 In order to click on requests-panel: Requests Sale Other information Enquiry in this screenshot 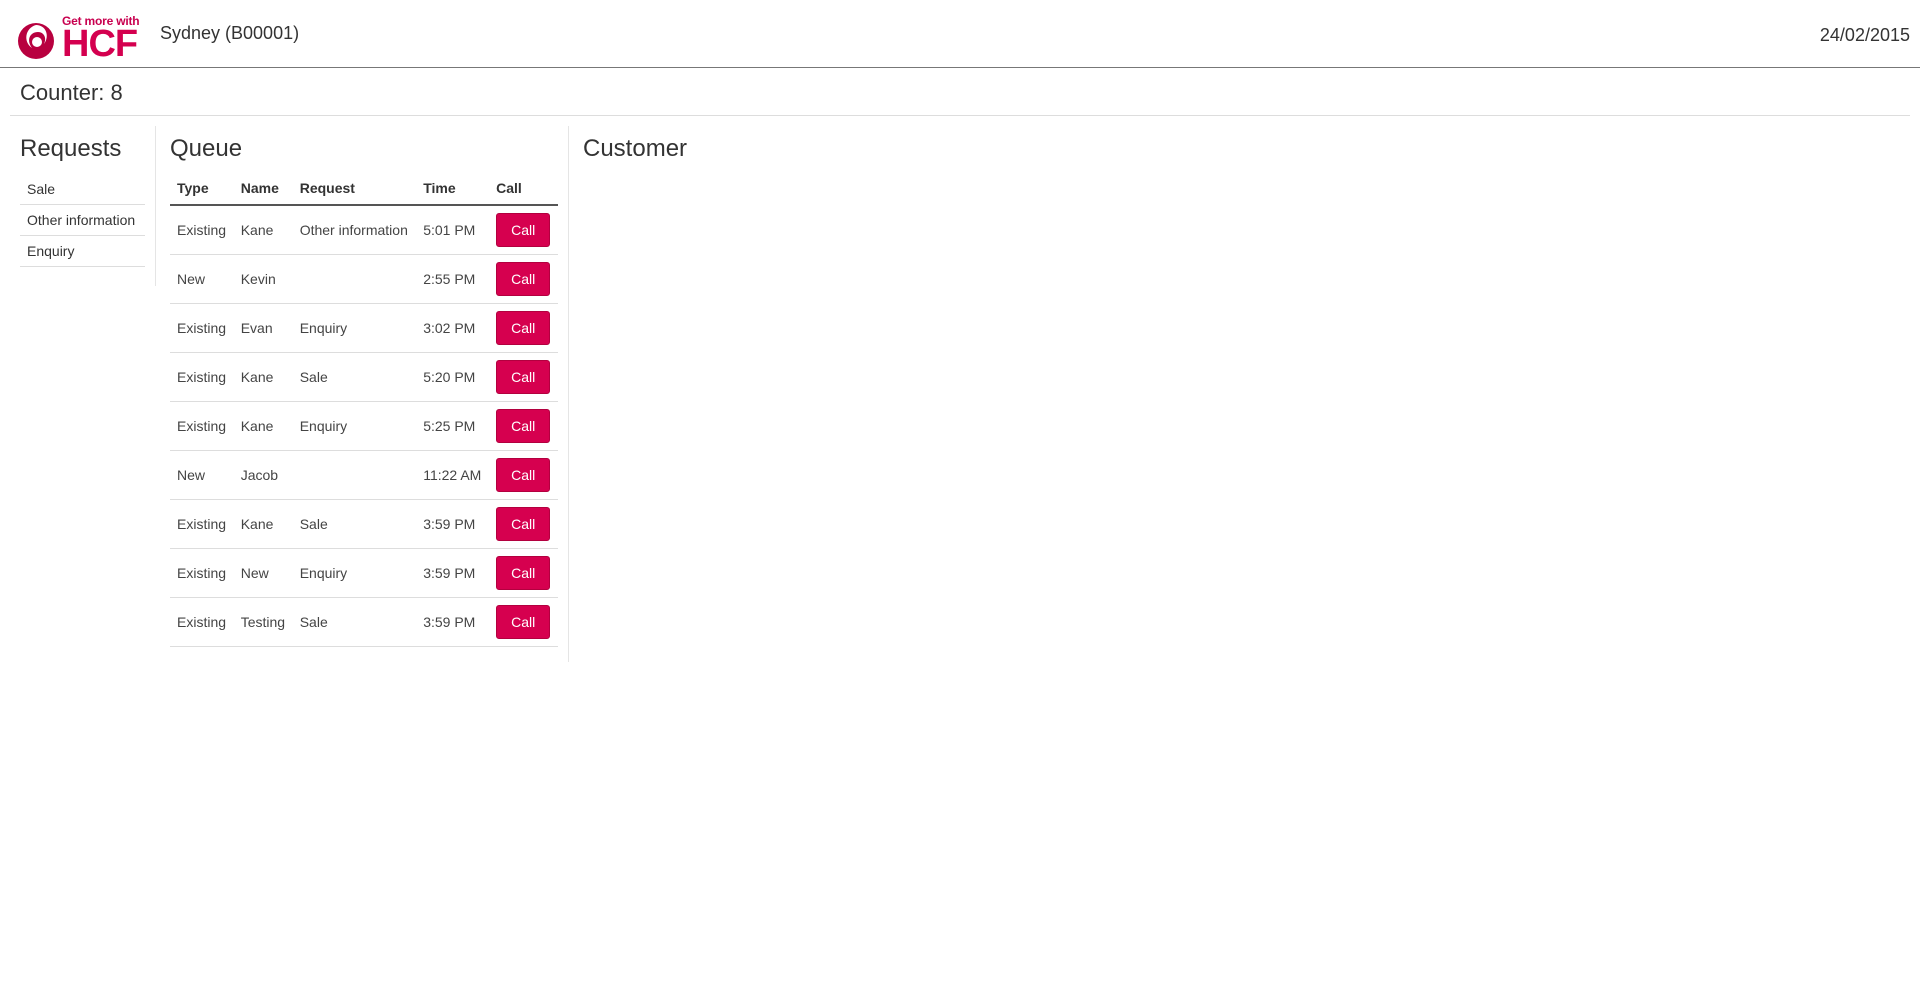, I will do `click(82, 196)`.